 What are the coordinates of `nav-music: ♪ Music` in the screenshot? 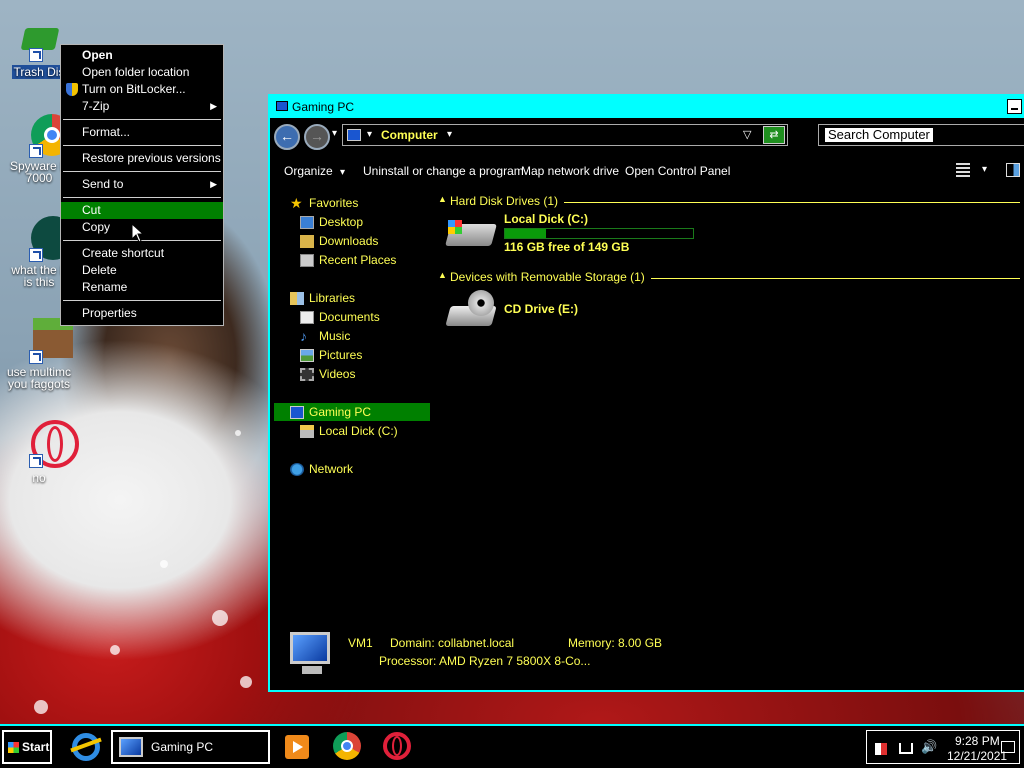 It's located at (325, 336).